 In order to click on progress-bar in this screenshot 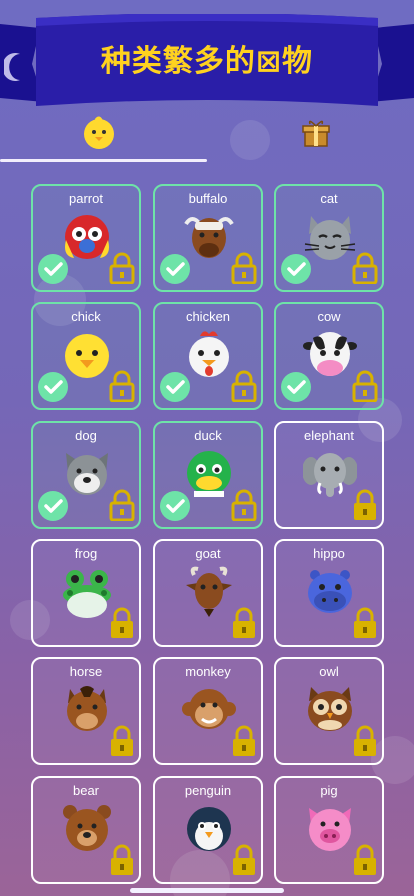, I will do `click(103, 160)`.